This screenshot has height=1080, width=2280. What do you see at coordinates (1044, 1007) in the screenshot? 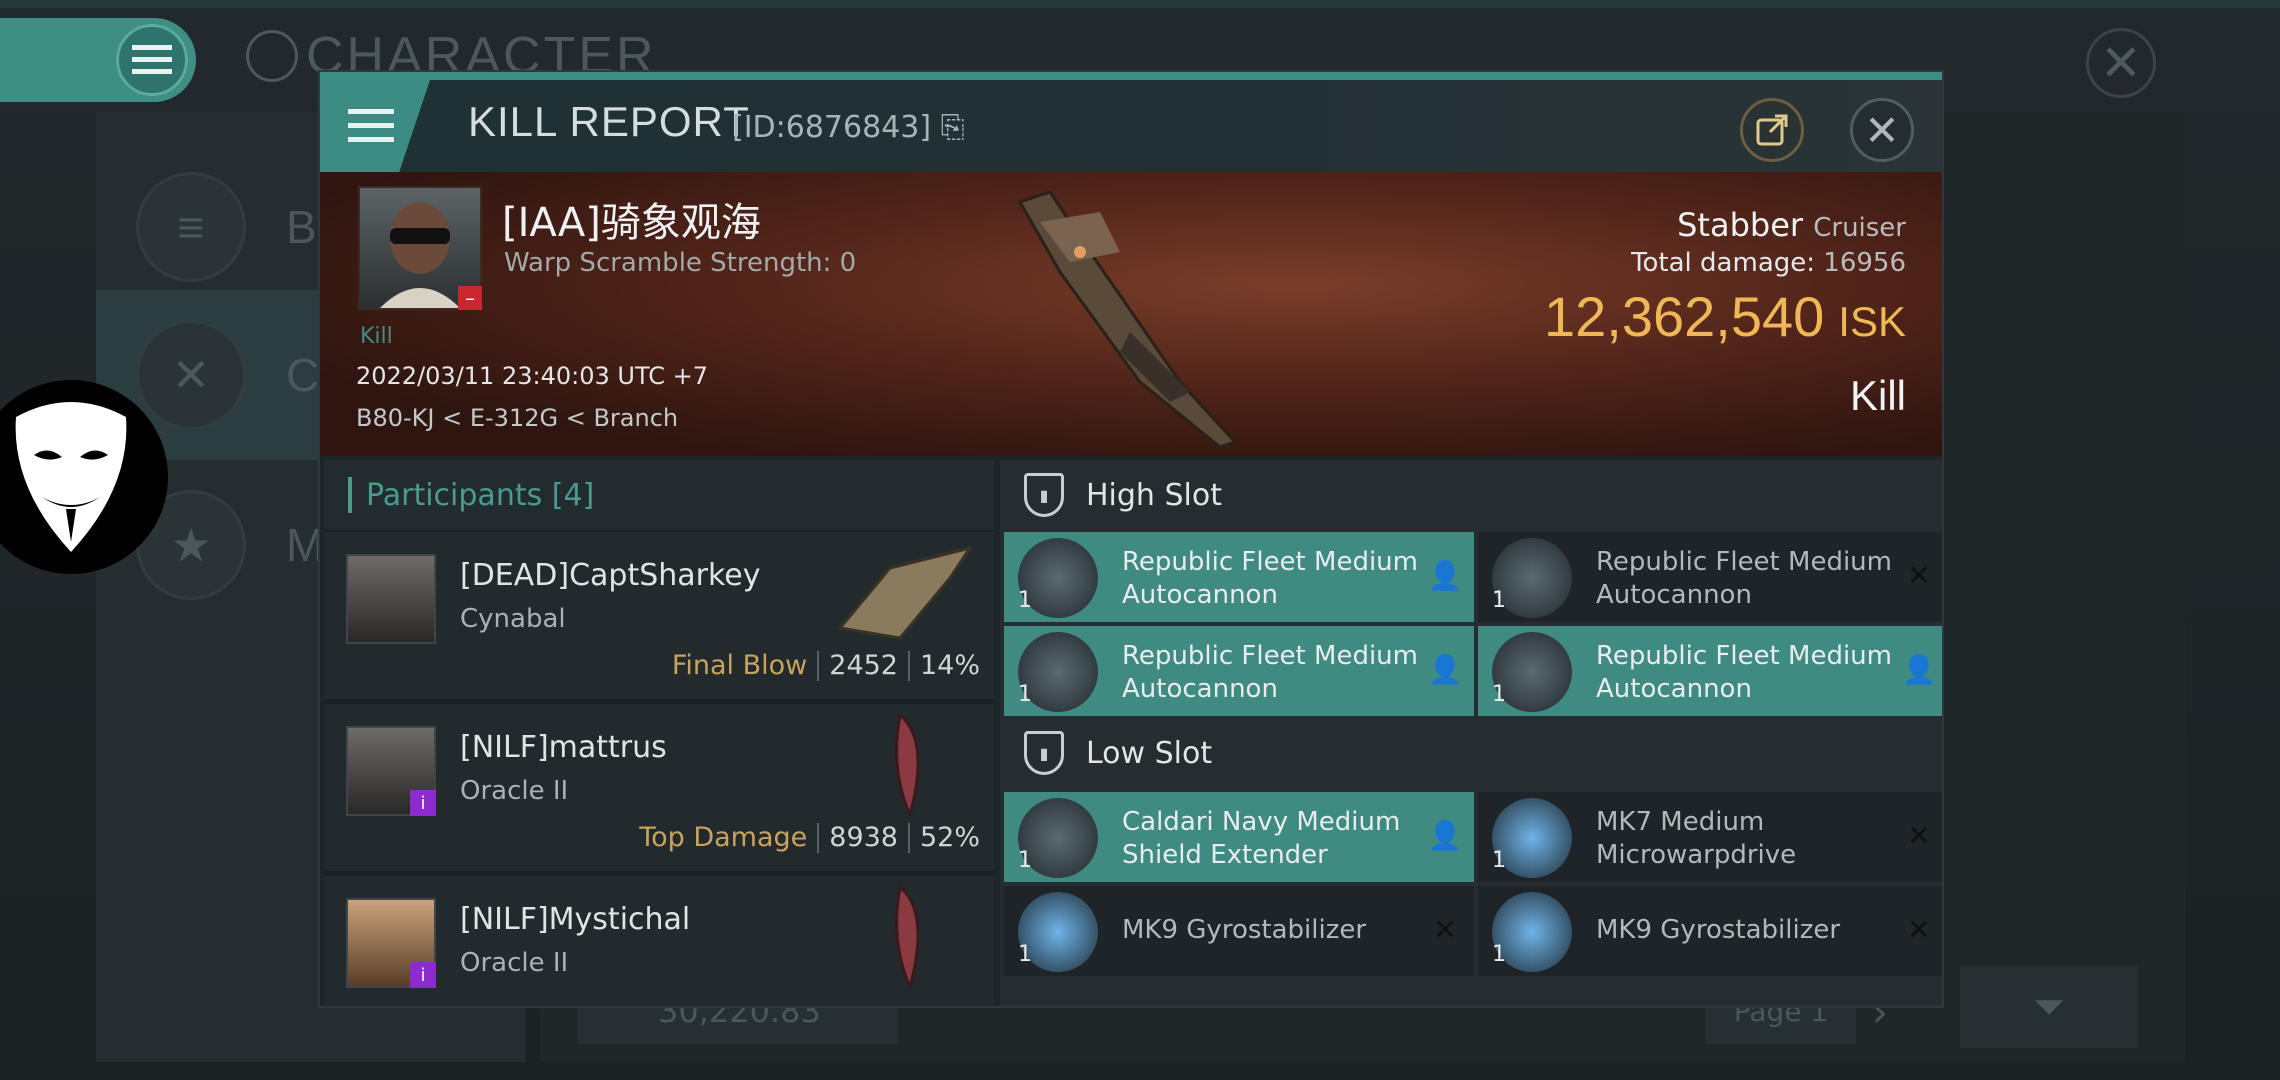
I see `mid-slot-icon` at bounding box center [1044, 1007].